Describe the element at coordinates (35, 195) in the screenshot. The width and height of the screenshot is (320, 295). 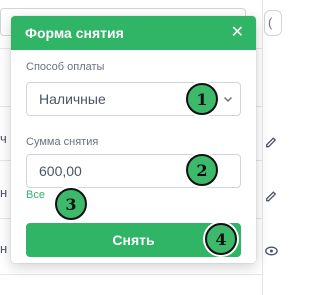
I see `all-amount-link: Все` at that location.